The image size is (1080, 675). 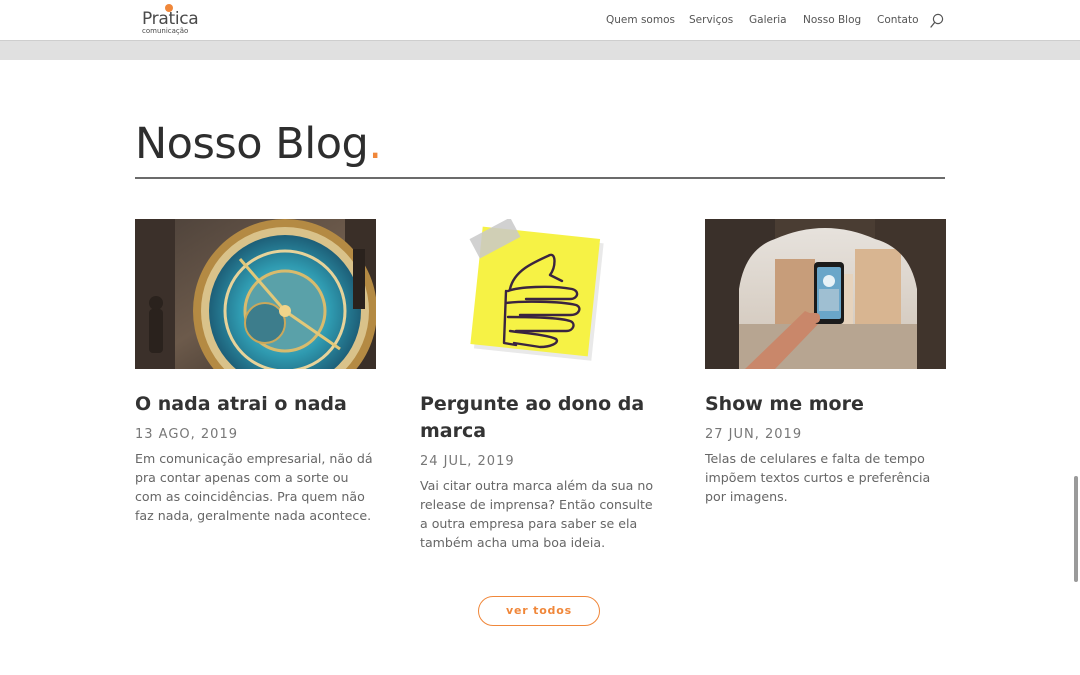 What do you see at coordinates (640, 20) in the screenshot?
I see `nav-item-quem-somos: Quem somos` at bounding box center [640, 20].